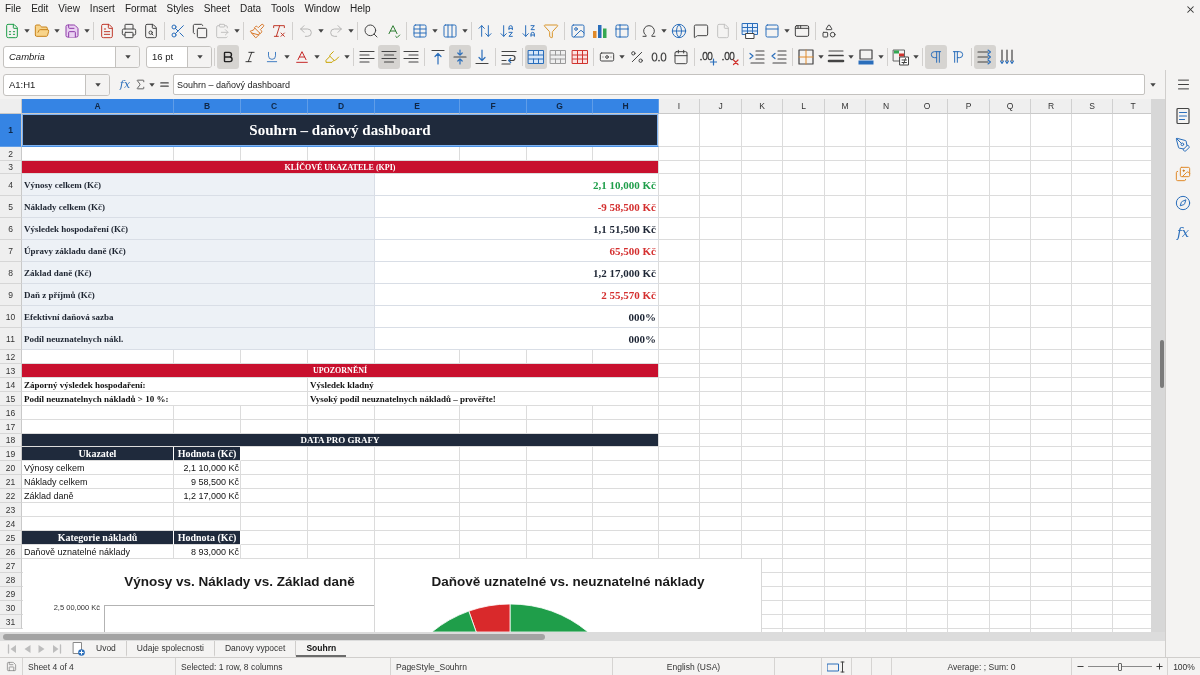 Image resolution: width=1200 pixels, height=675 pixels. Describe the element at coordinates (11, 440) in the screenshot. I see `row-header: 18` at that location.